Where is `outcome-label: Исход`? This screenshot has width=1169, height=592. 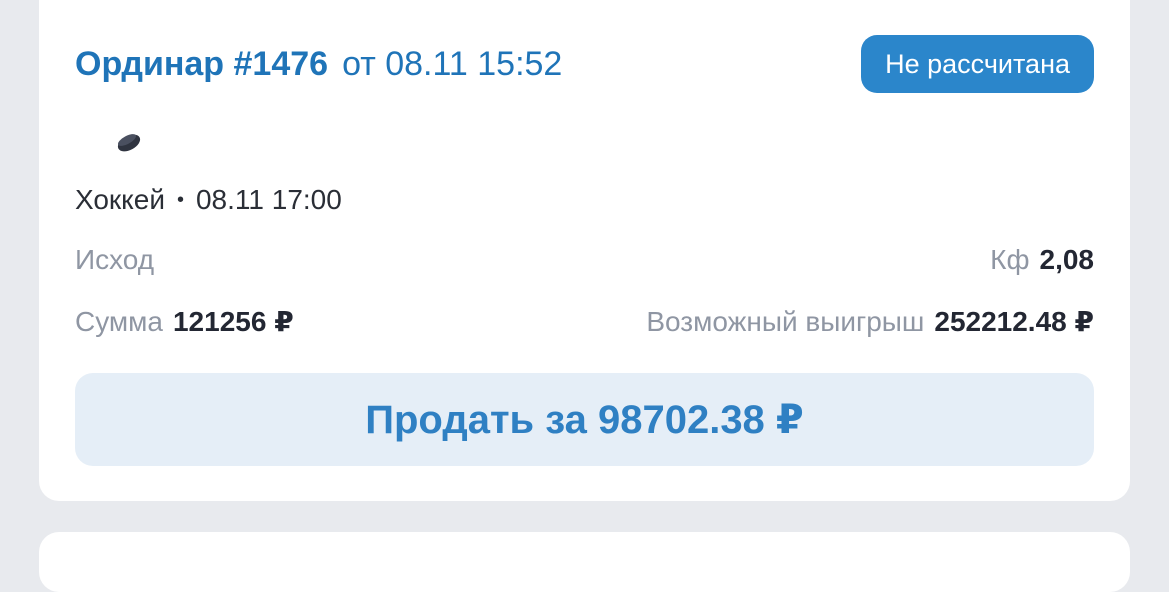
outcome-label: Исход is located at coordinates (115, 259).